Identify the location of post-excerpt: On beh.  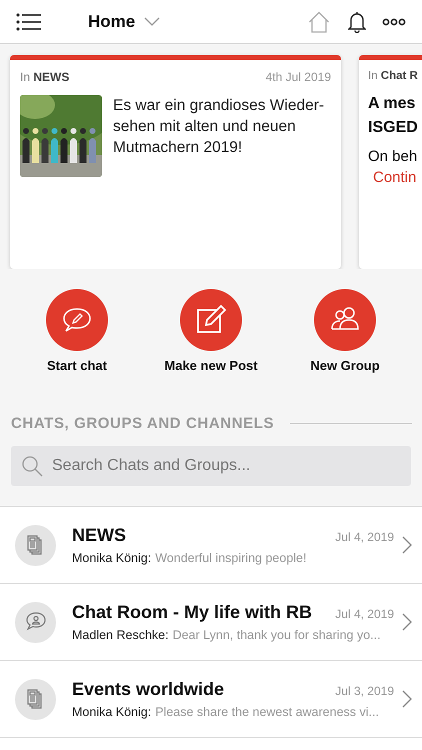
(393, 156).